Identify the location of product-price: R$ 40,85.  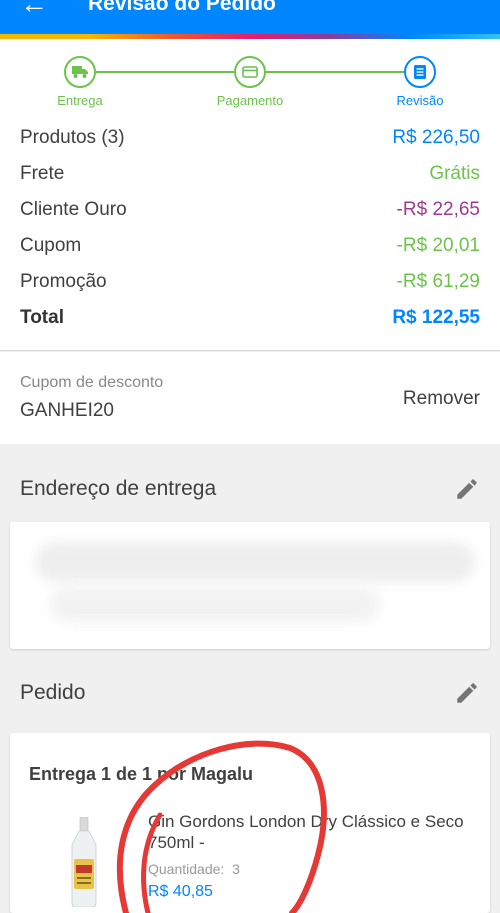
(180, 891).